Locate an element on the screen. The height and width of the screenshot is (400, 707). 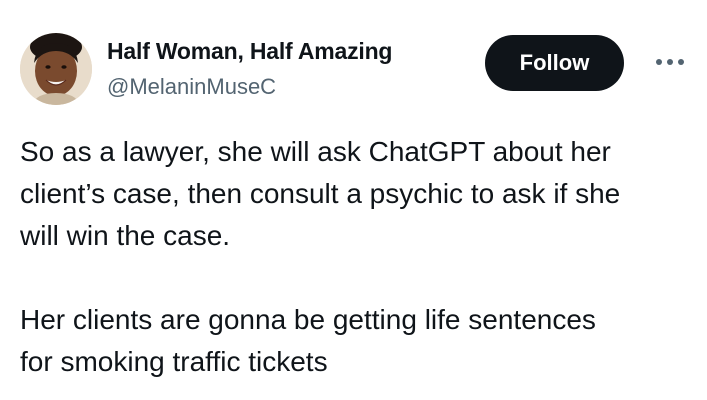
follow-button: Follow is located at coordinates (554, 63).